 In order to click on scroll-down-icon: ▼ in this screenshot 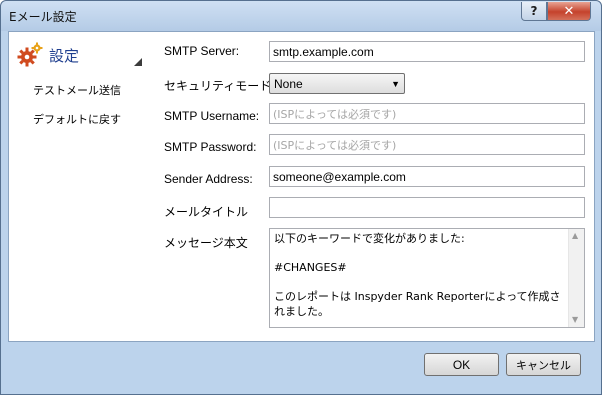, I will do `click(575, 319)`.